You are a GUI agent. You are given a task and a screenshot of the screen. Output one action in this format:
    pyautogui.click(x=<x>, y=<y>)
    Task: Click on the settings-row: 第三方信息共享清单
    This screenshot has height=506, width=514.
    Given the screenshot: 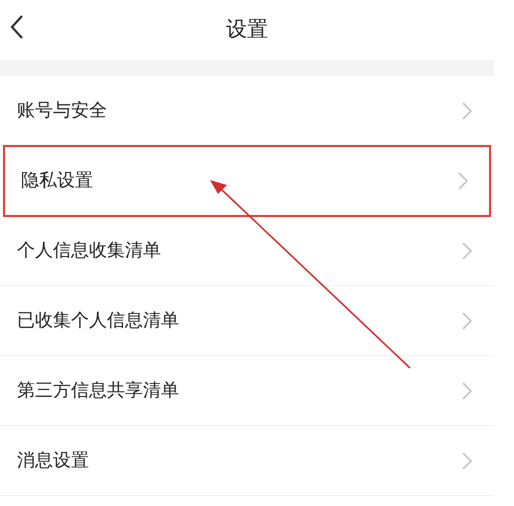 What is the action you would take?
    pyautogui.click(x=247, y=391)
    